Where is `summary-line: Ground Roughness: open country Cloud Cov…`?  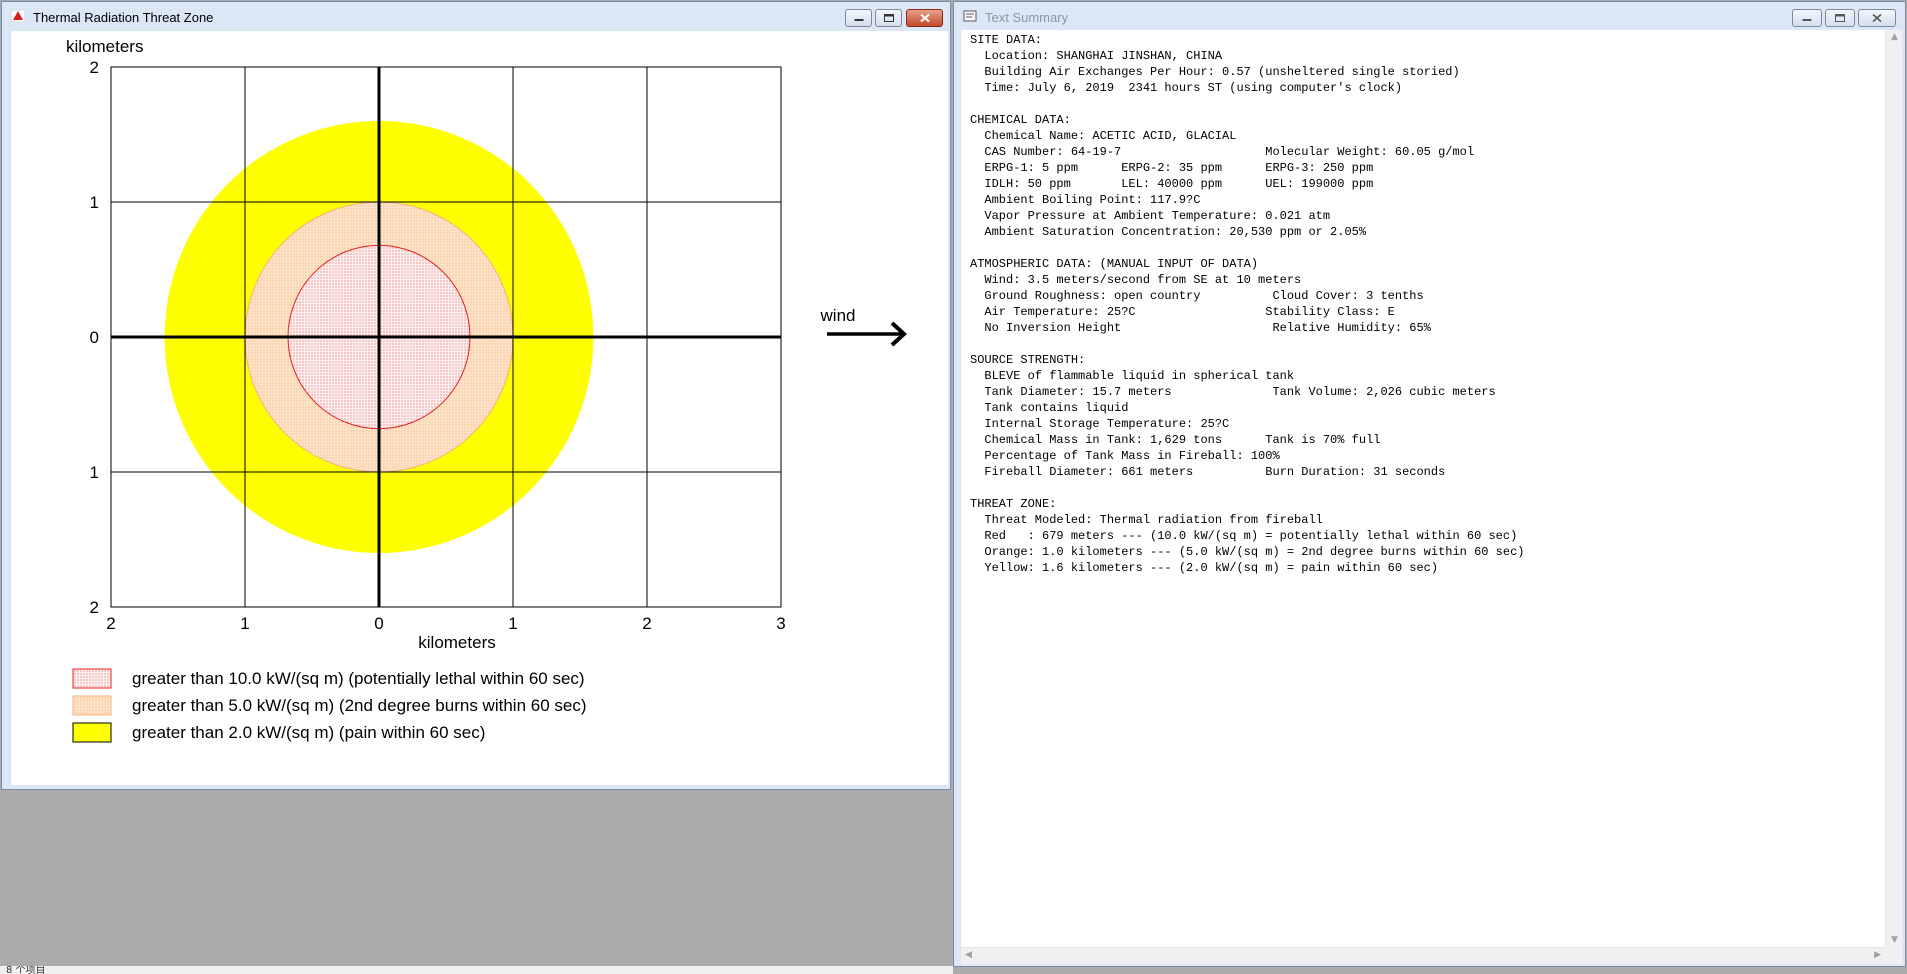 summary-line: Ground Roughness: open country Cloud Cov… is located at coordinates (1197, 296).